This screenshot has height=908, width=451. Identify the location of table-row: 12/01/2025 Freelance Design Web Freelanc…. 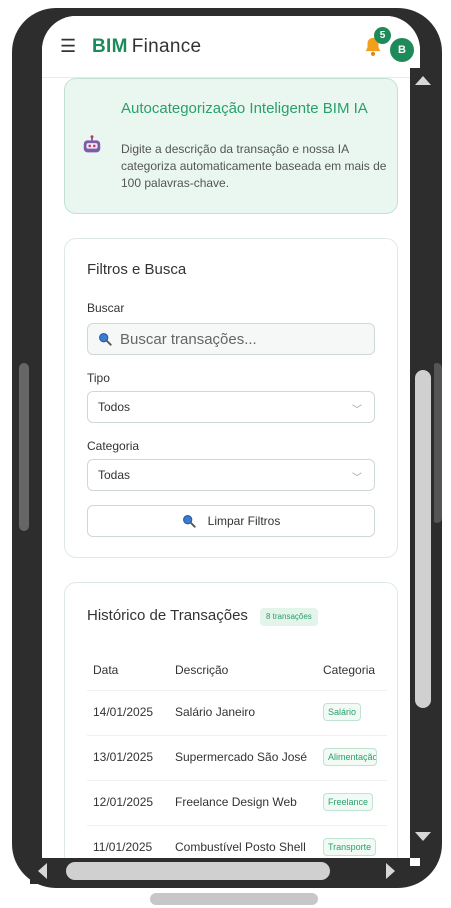
(237, 803).